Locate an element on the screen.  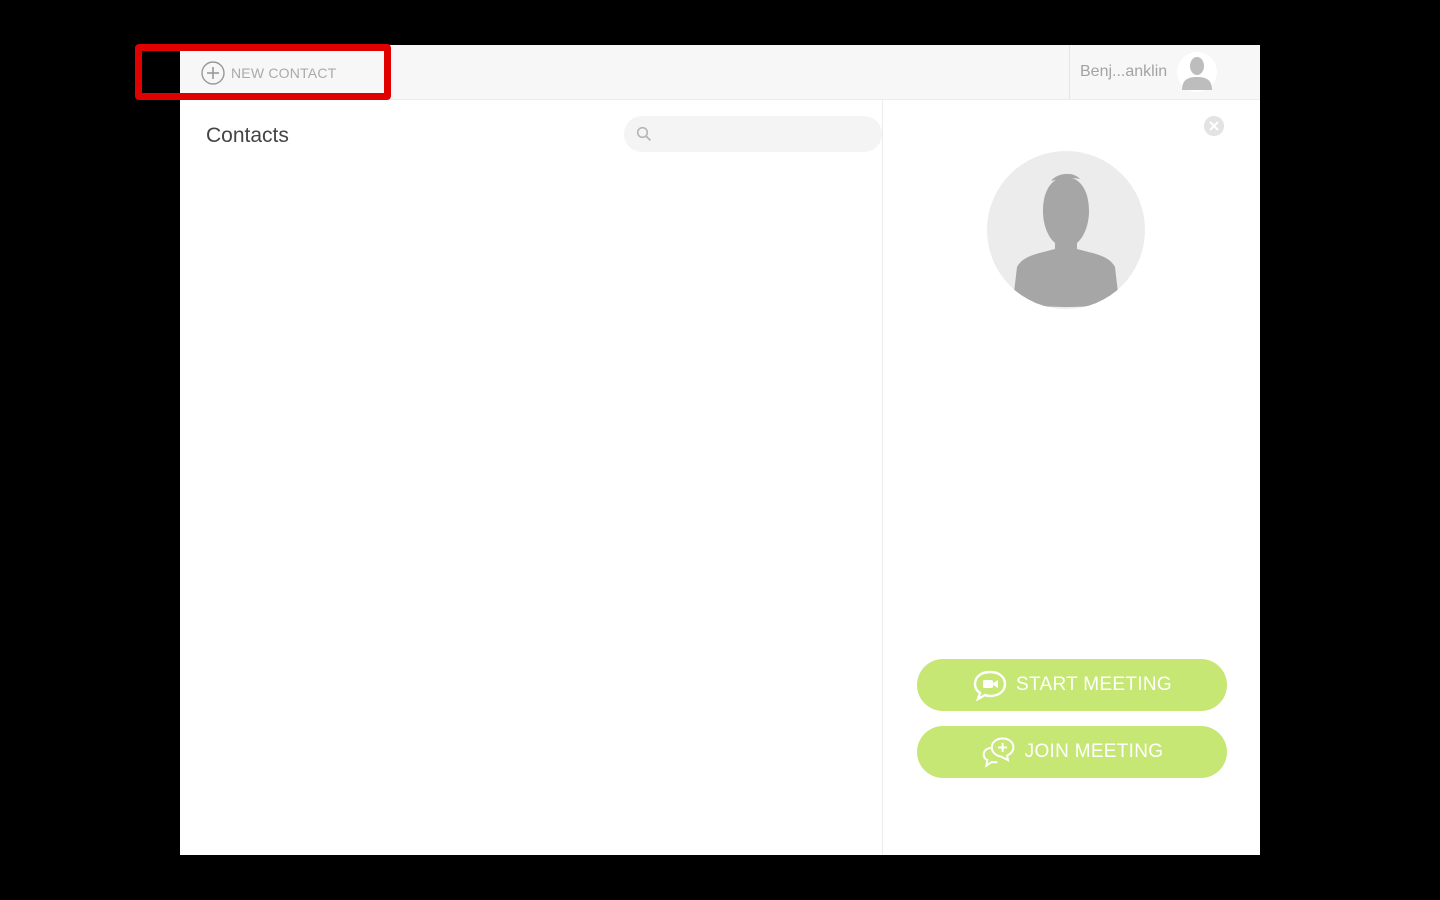
user-silhouette-icon is located at coordinates (1066, 230).